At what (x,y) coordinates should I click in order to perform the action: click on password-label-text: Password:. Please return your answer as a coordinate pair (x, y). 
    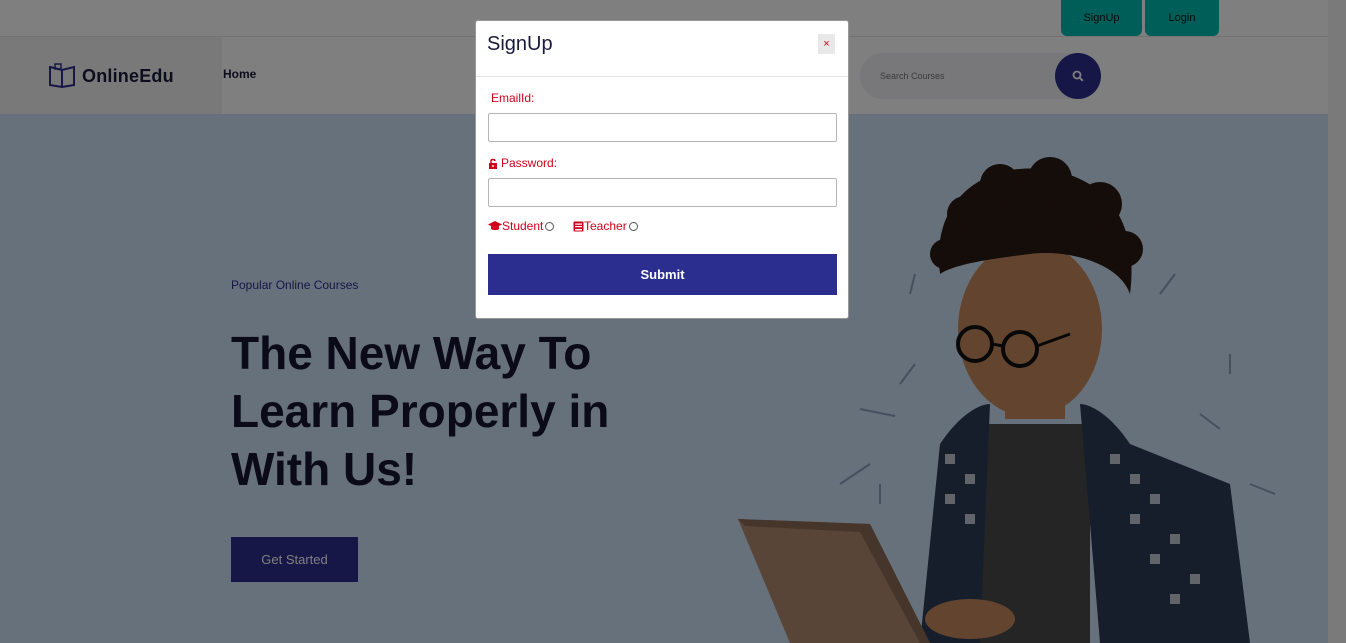
    Looking at the image, I should click on (529, 163).